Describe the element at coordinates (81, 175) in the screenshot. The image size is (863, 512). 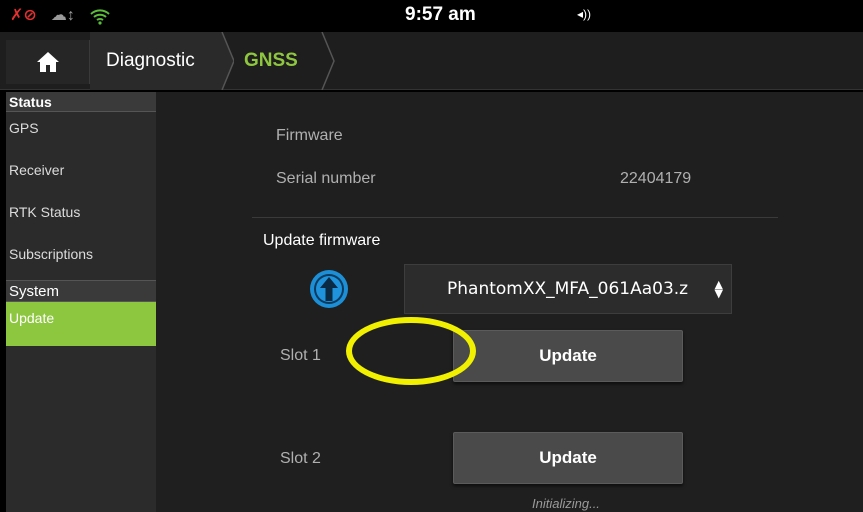
I see `sidebar-item-receiver: Receiver` at that location.